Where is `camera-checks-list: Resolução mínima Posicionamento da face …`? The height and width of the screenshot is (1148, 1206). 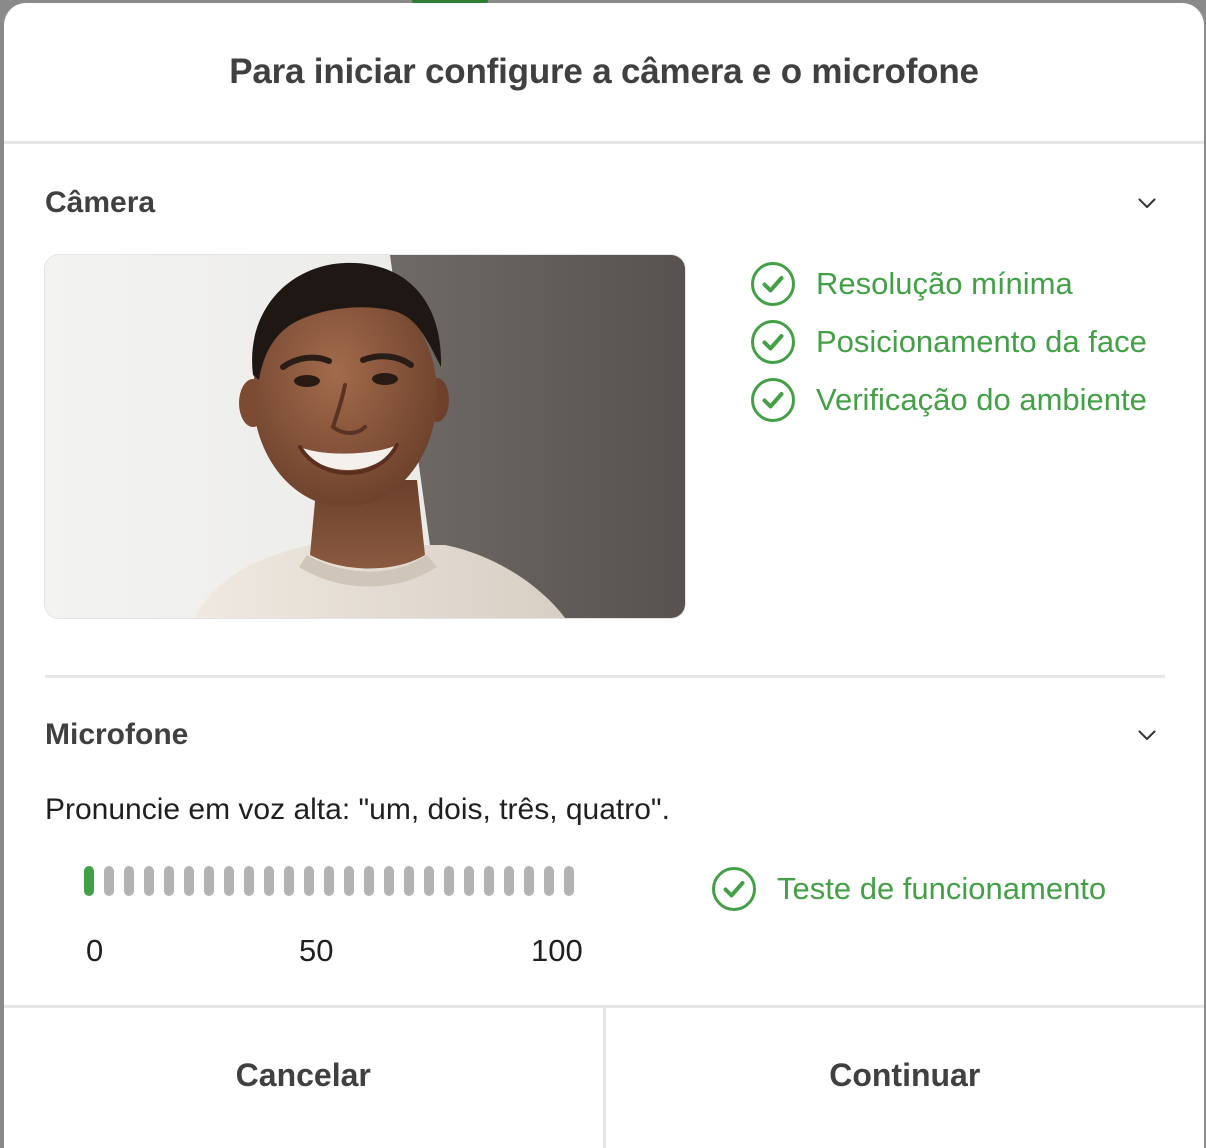
camera-checks-list: Resolução mínima Posicionamento da face … is located at coordinates (948, 342).